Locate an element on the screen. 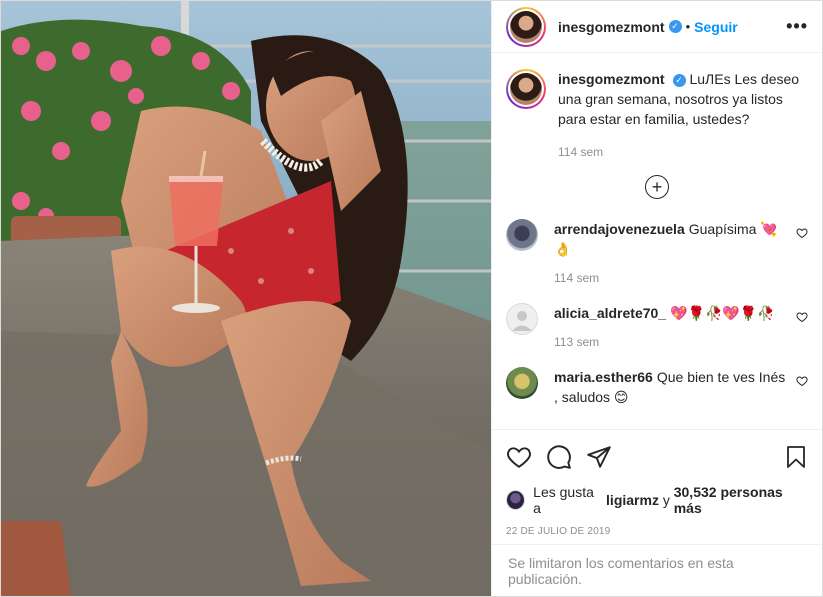  comment-username: arrendajovenezuela is located at coordinates (619, 229).